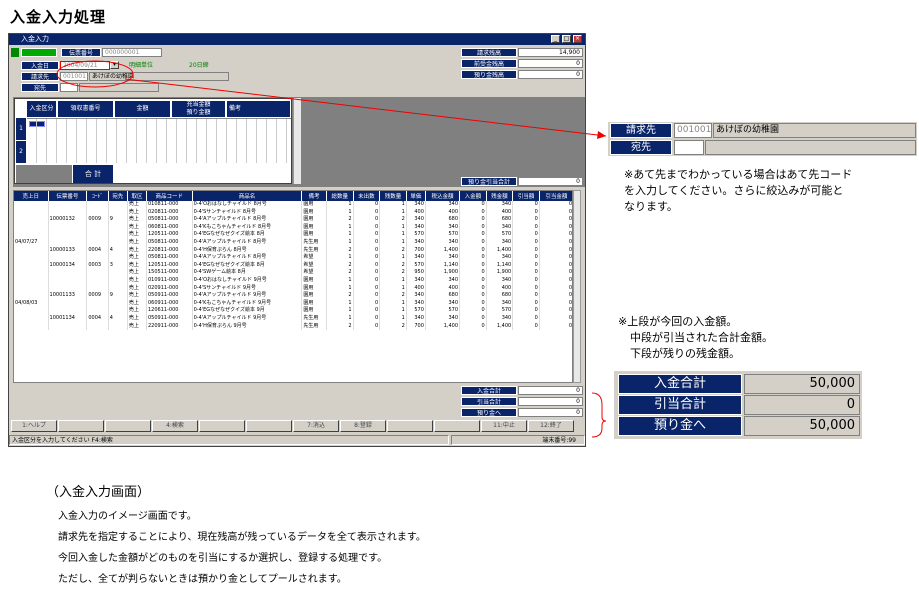 This screenshot has width=919, height=594. What do you see at coordinates (680, 426) in the screenshot?
I see `summary-deposit-label: 預り金へ` at bounding box center [680, 426].